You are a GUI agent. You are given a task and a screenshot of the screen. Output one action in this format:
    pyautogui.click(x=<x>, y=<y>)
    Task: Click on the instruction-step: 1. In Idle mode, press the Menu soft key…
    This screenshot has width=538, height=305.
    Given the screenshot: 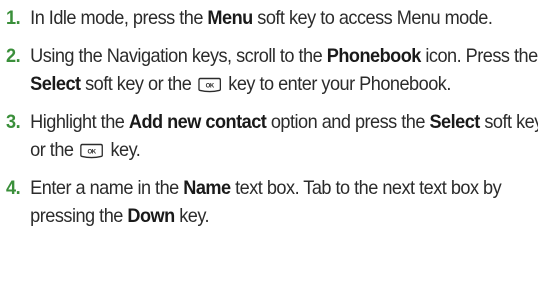 What is the action you would take?
    pyautogui.click(x=272, y=18)
    